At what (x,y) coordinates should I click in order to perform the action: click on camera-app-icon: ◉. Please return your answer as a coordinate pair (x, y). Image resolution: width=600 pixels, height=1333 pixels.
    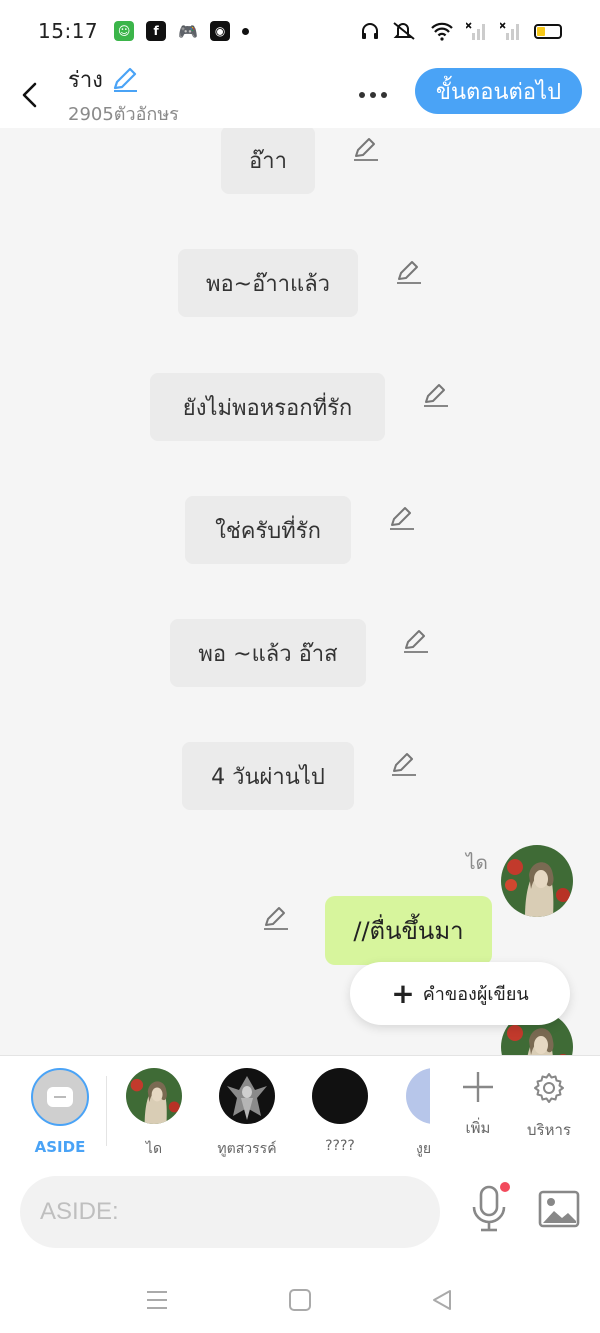
    Looking at the image, I should click on (220, 31).